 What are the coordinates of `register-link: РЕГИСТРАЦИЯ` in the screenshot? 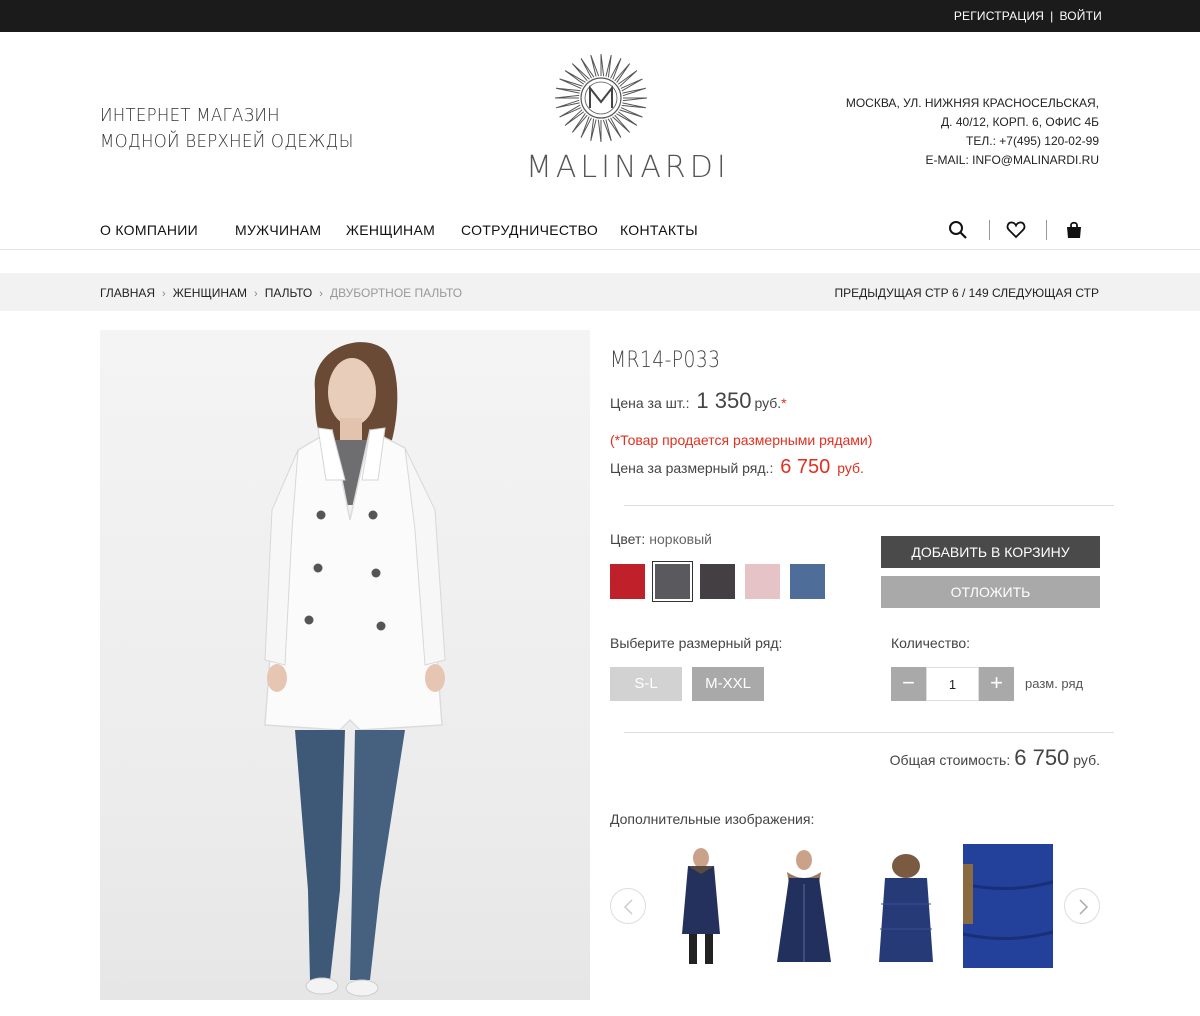 It's located at (999, 16).